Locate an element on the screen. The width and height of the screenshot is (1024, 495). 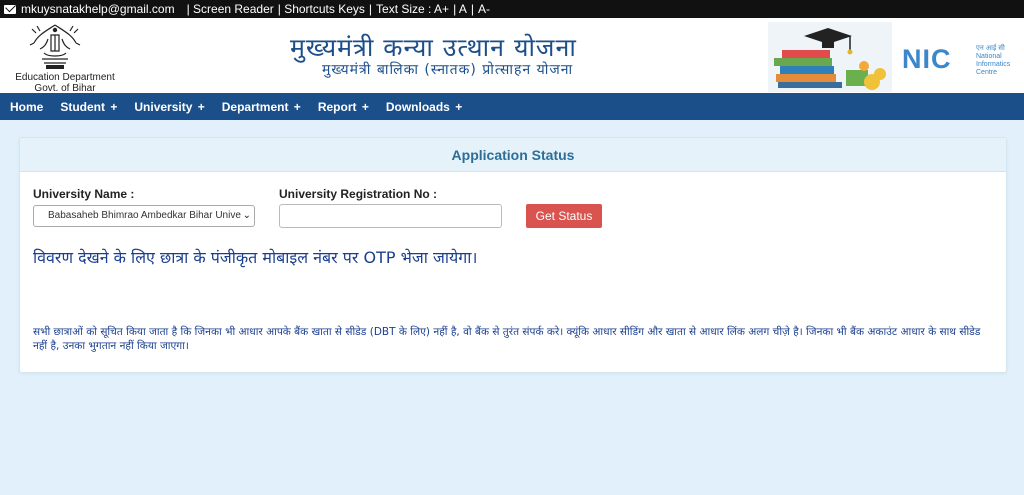
university-name-label: University Name : is located at coordinates (84, 194).